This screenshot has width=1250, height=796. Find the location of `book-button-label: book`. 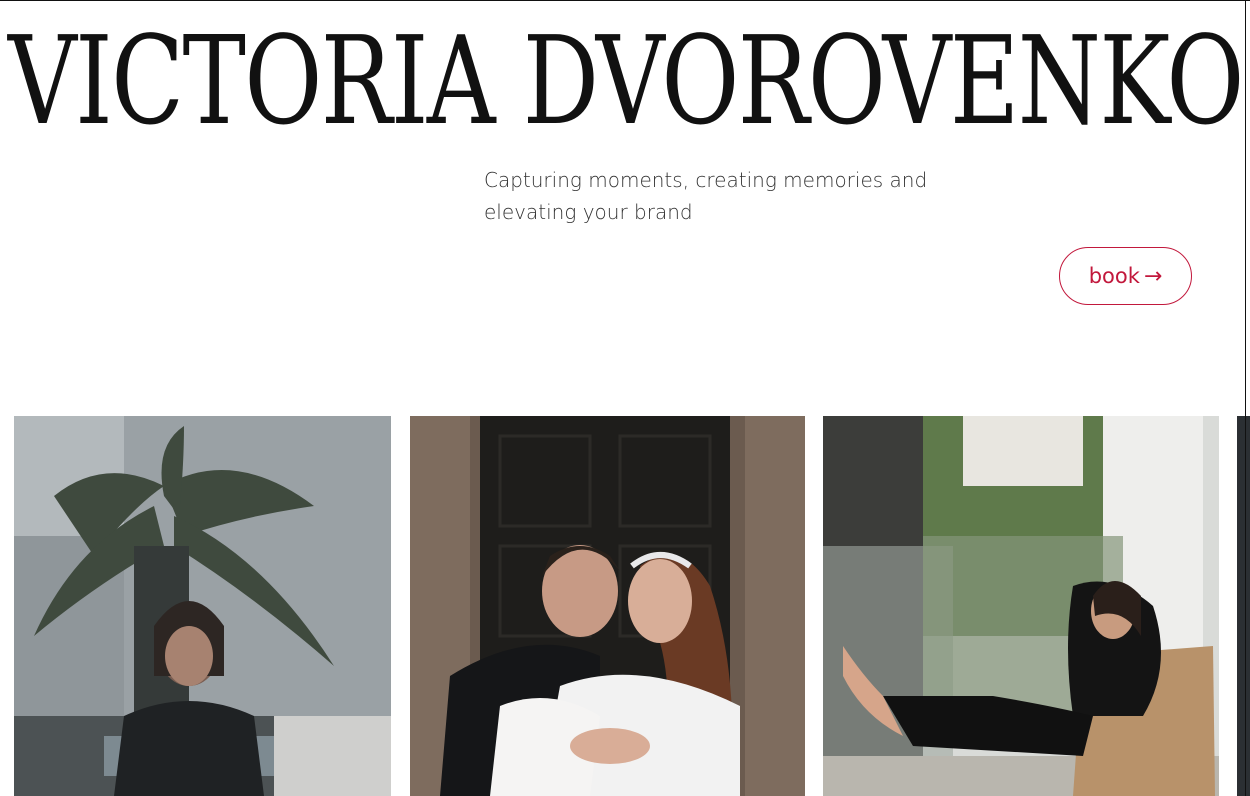

book-button-label: book is located at coordinates (1114, 276).